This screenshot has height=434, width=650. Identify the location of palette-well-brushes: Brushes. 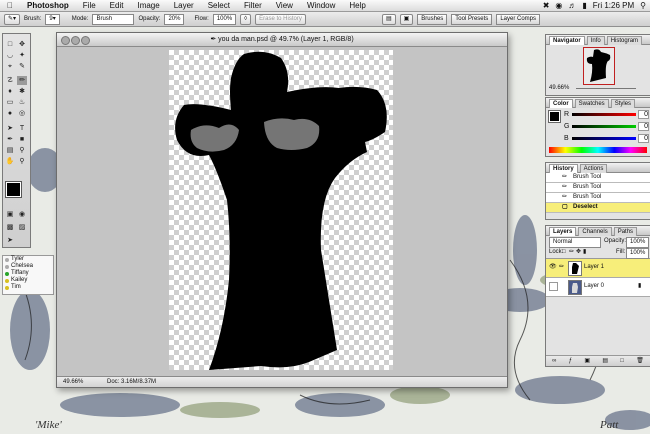
(432, 19).